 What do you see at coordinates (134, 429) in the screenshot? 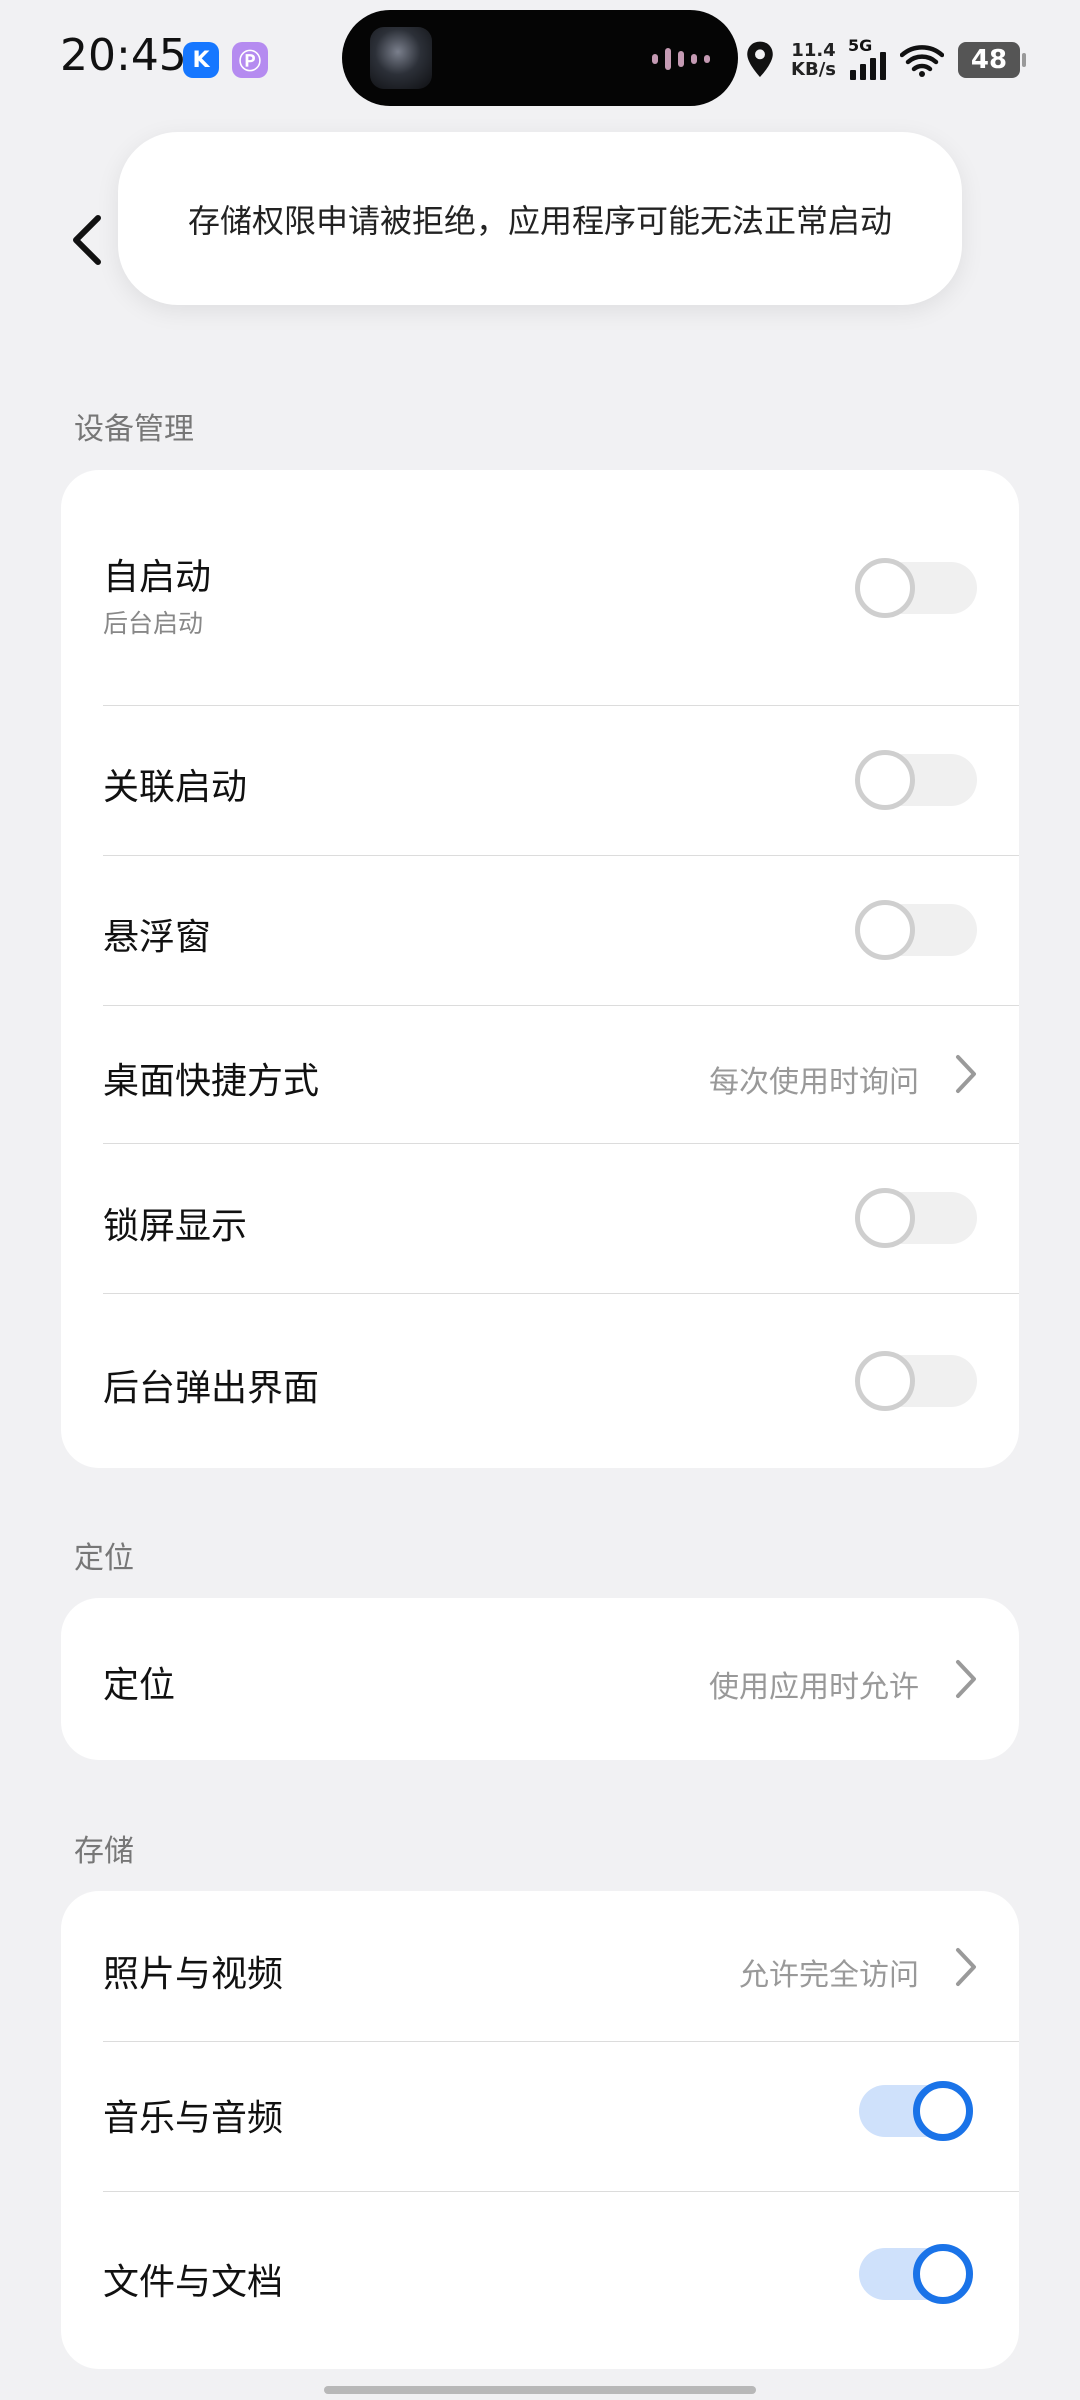
I see `section-title-device: 设备管理` at bounding box center [134, 429].